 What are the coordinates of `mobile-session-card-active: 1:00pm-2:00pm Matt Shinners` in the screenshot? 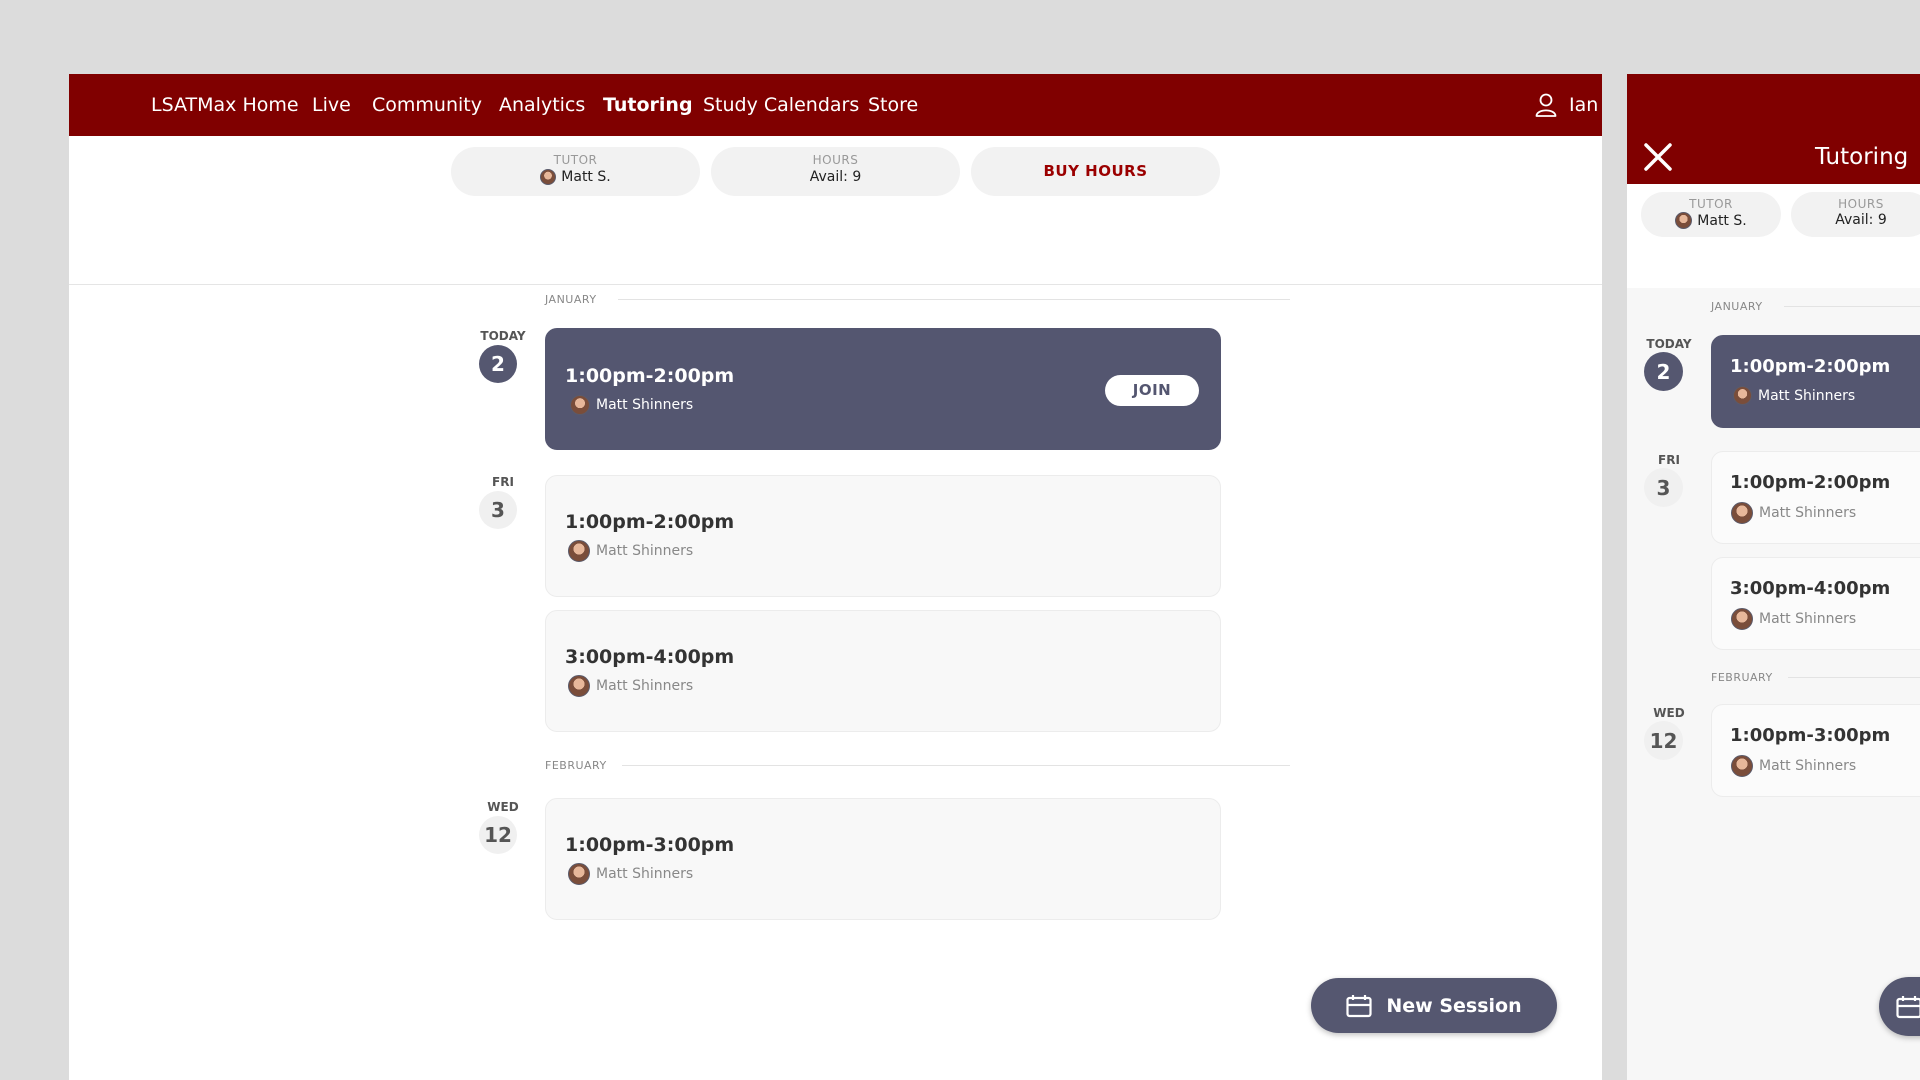 It's located at (1815, 381).